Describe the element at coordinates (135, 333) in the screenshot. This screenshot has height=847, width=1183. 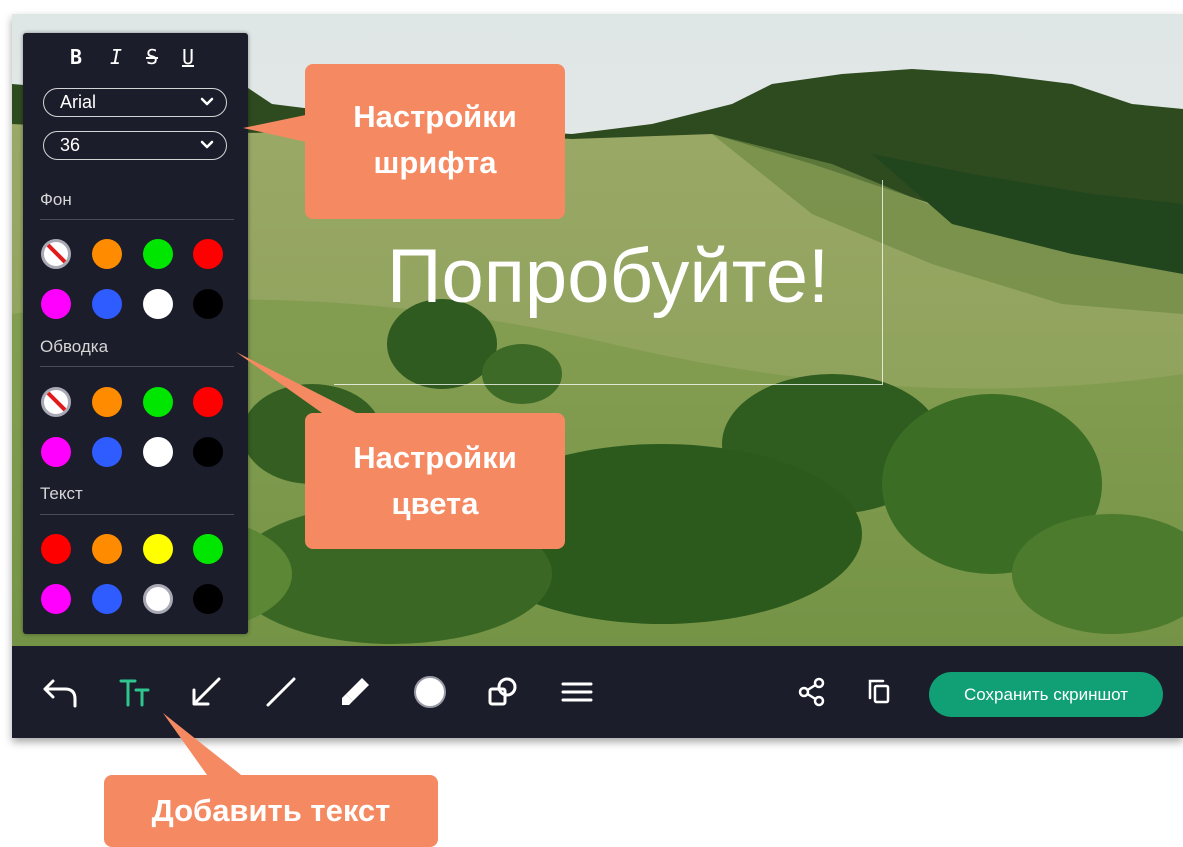
I see `text-settings-panel: B I S U Arial 36 Фон Обводка Текст` at that location.